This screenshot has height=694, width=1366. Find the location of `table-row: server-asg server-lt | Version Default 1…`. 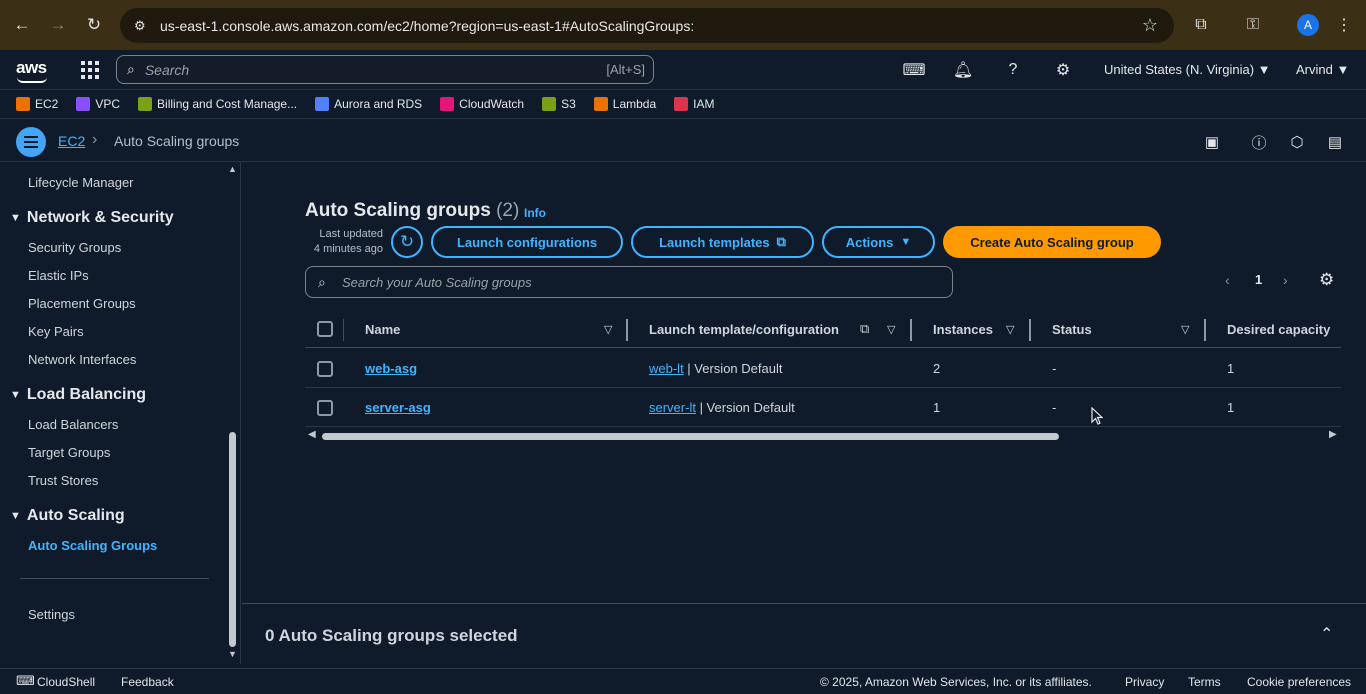

table-row: server-asg server-lt | Version Default 1… is located at coordinates (823, 407).